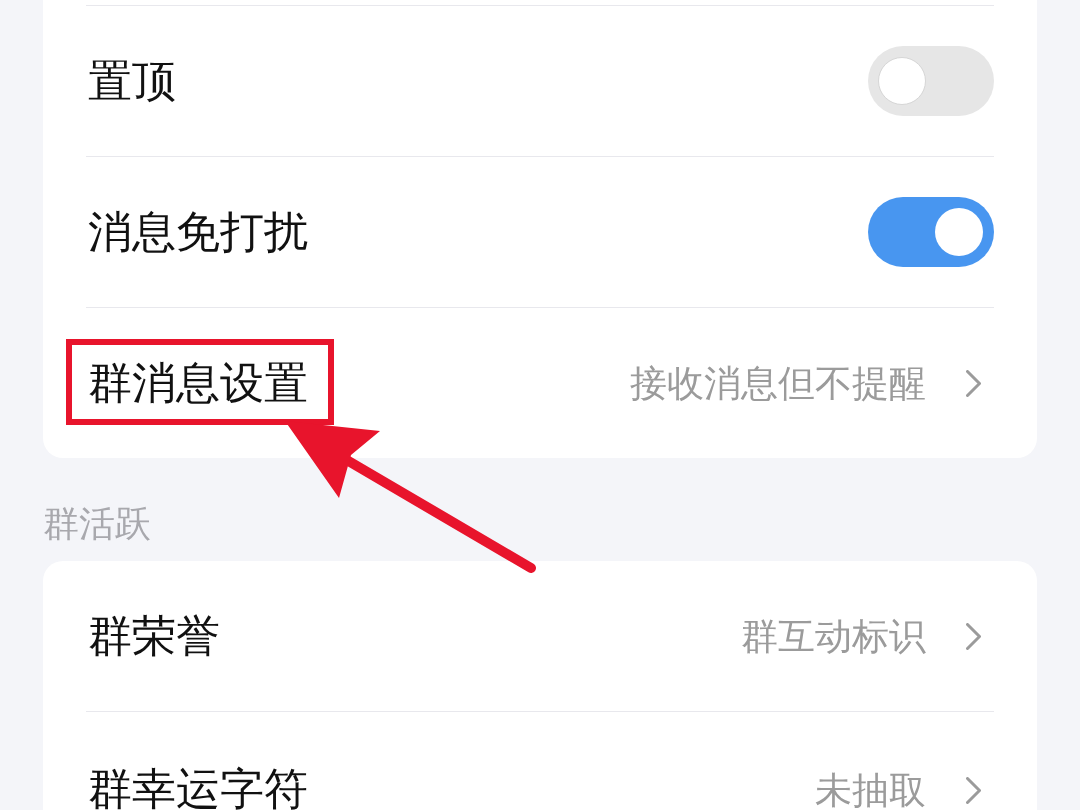 This screenshot has height=810, width=1080. Describe the element at coordinates (132, 81) in the screenshot. I see `setting-label: 置顶` at that location.